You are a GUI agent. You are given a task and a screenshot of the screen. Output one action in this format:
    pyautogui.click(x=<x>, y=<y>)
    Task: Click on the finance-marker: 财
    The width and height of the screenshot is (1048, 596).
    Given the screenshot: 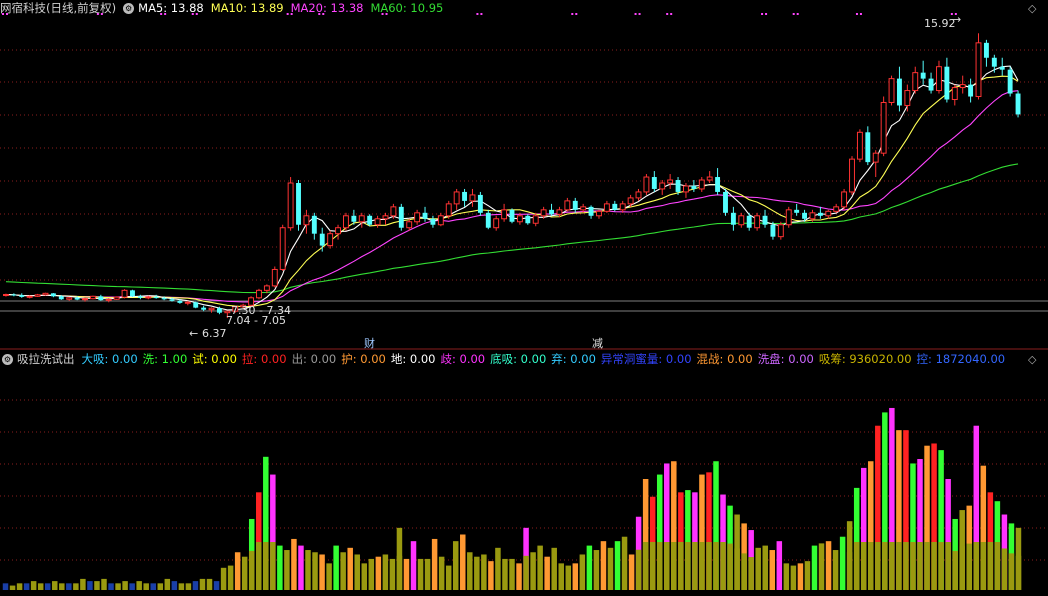 What is the action you would take?
    pyautogui.click(x=369, y=343)
    